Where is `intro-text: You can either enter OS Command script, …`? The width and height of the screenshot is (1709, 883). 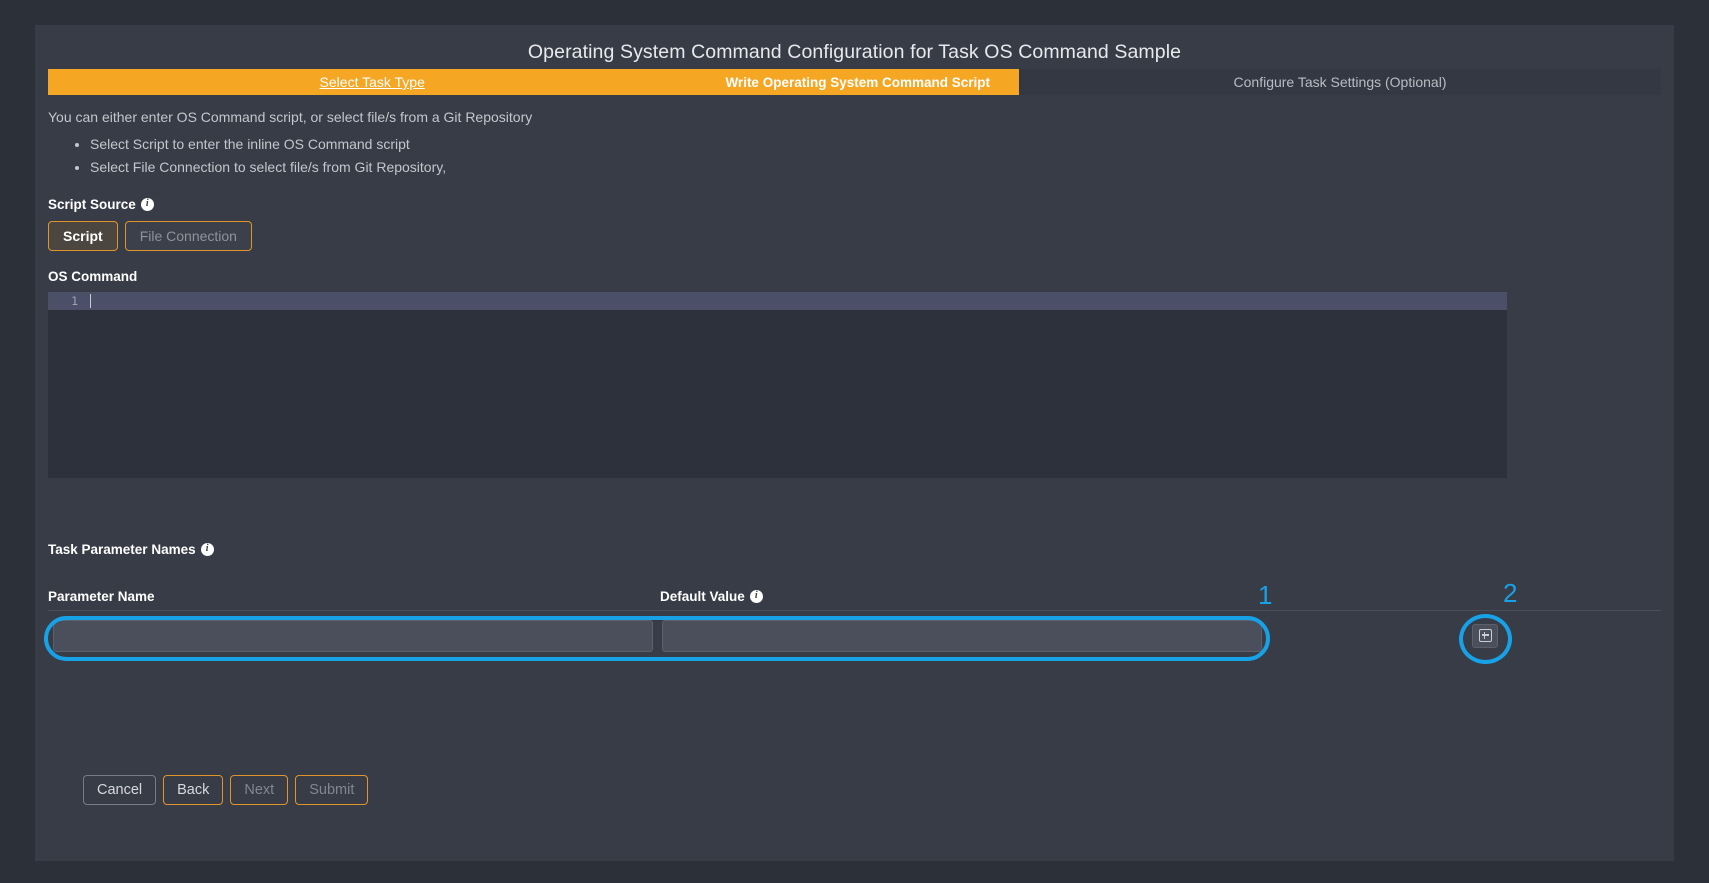 intro-text: You can either enter OS Command script, … is located at coordinates (290, 117).